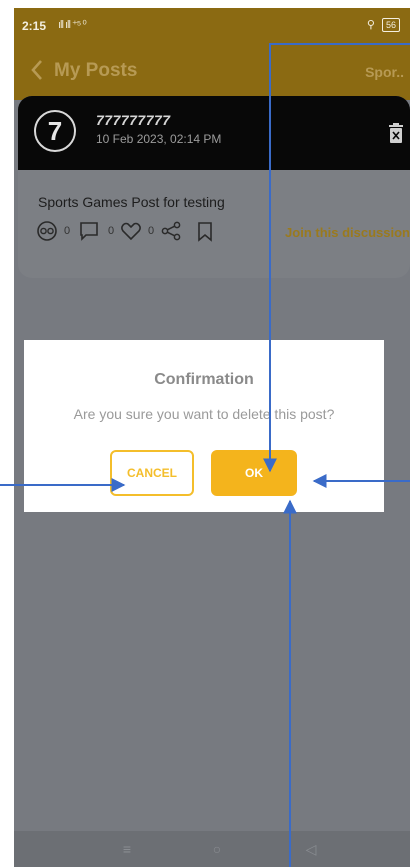 The height and width of the screenshot is (867, 410). Describe the element at coordinates (72, 25) in the screenshot. I see `signal-icon: ıll ıll ⁺⁵ ⁰` at that location.